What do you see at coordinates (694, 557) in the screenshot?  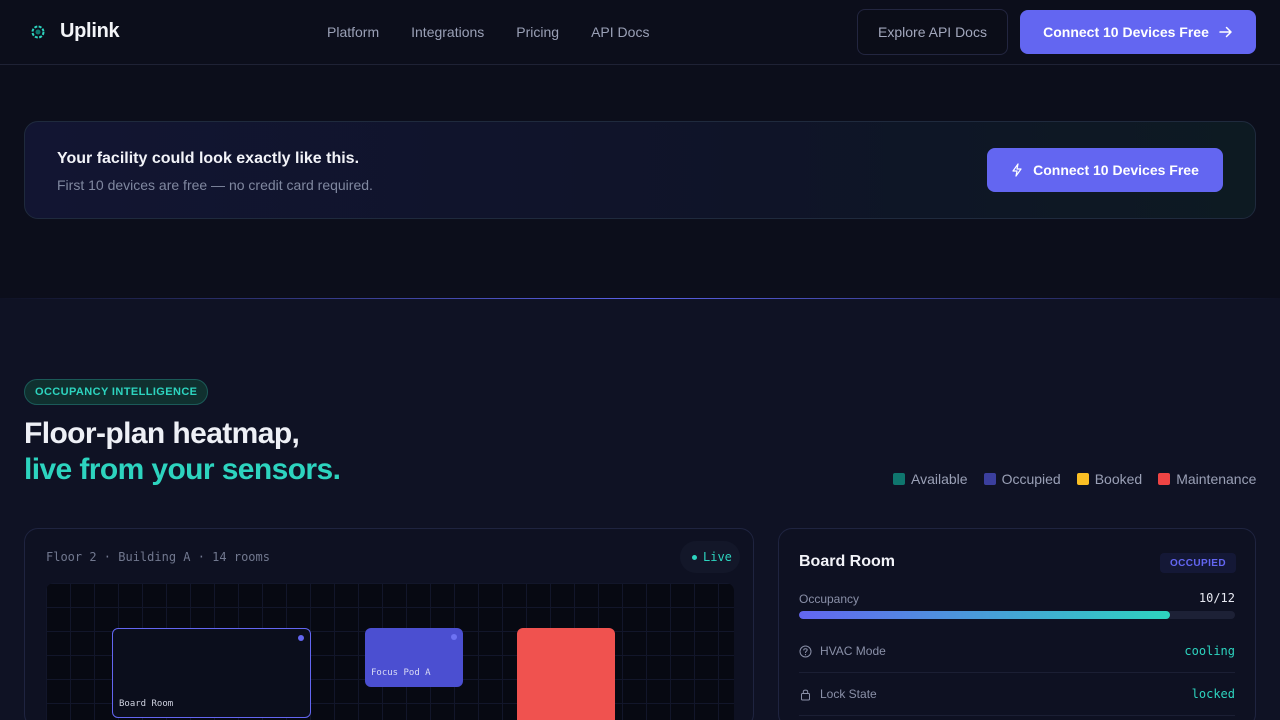 I see `live-dot` at bounding box center [694, 557].